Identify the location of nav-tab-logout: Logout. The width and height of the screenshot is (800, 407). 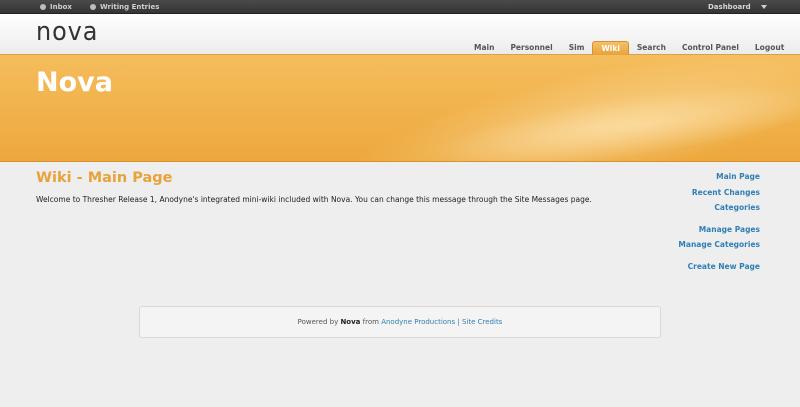
(769, 48).